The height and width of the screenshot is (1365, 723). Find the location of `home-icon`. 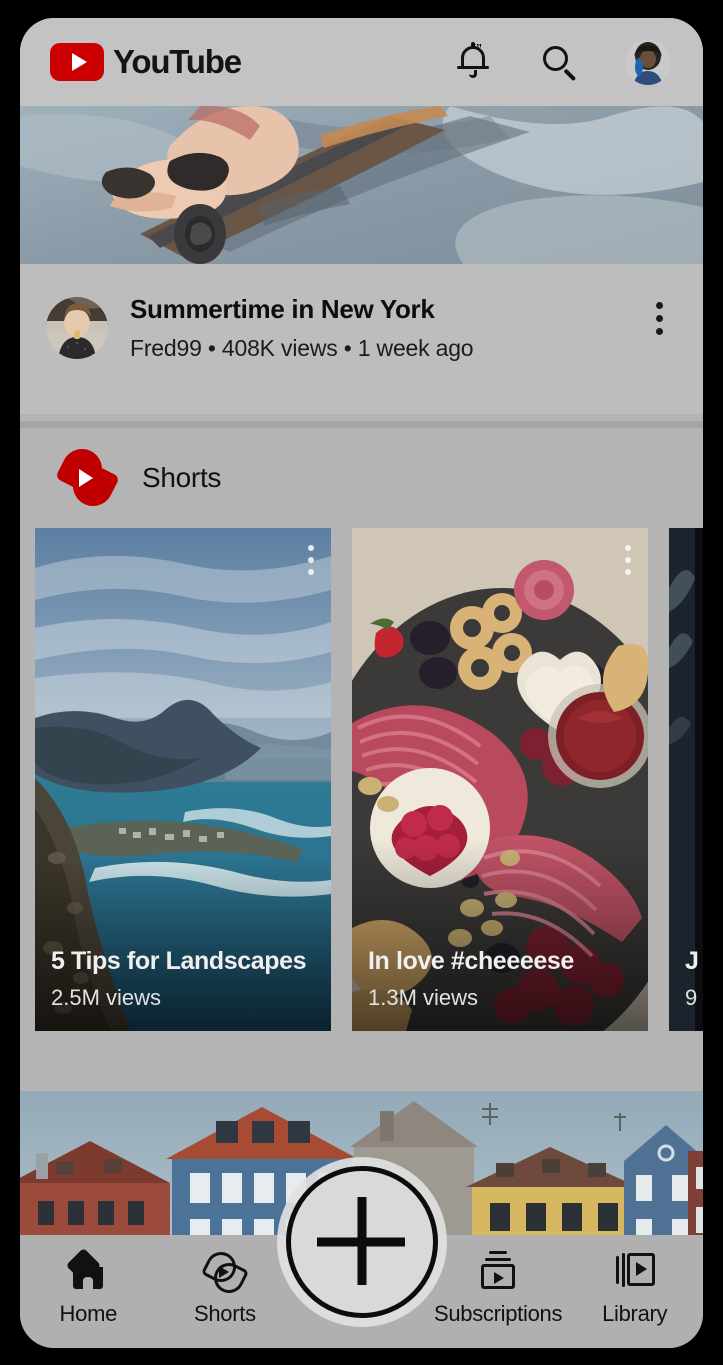

home-icon is located at coordinates (87, 1269).